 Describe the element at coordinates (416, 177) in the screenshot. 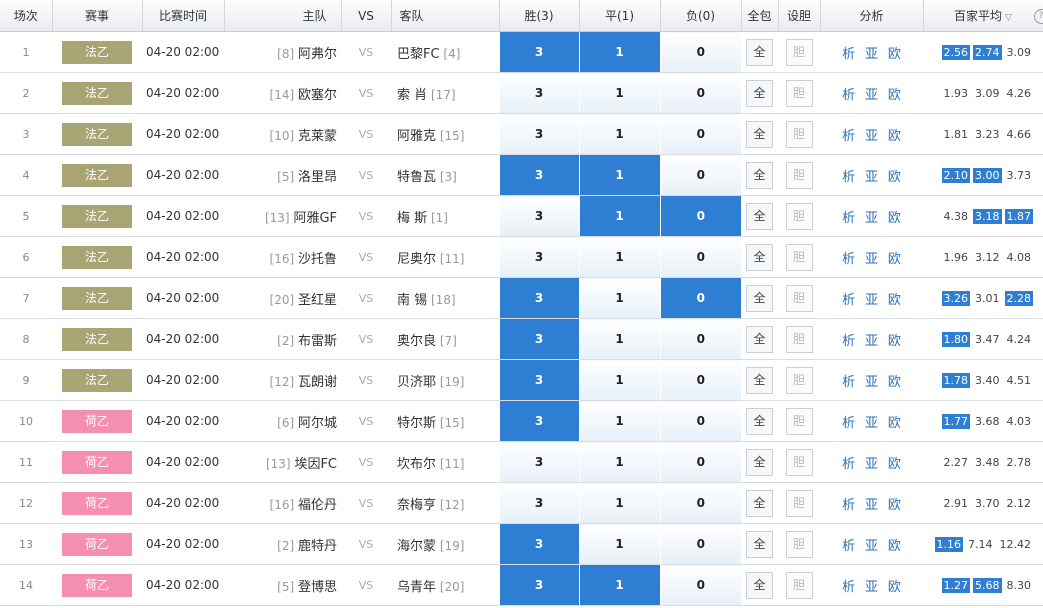

I see `away-team: 特鲁瓦` at that location.